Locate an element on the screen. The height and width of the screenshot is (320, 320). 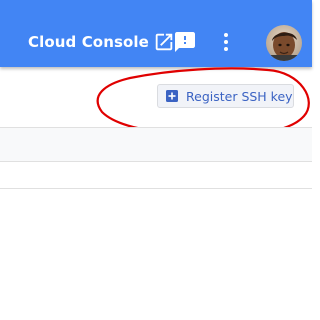
cloud-console-link: Cloud Console is located at coordinates (101, 42).